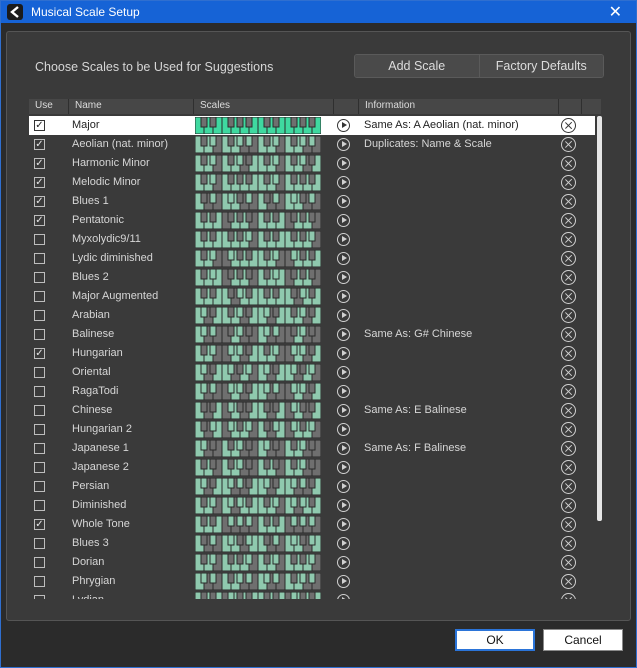 The width and height of the screenshot is (637, 668). I want to click on table-row: ✓ Pentatonic, so click(313, 220).